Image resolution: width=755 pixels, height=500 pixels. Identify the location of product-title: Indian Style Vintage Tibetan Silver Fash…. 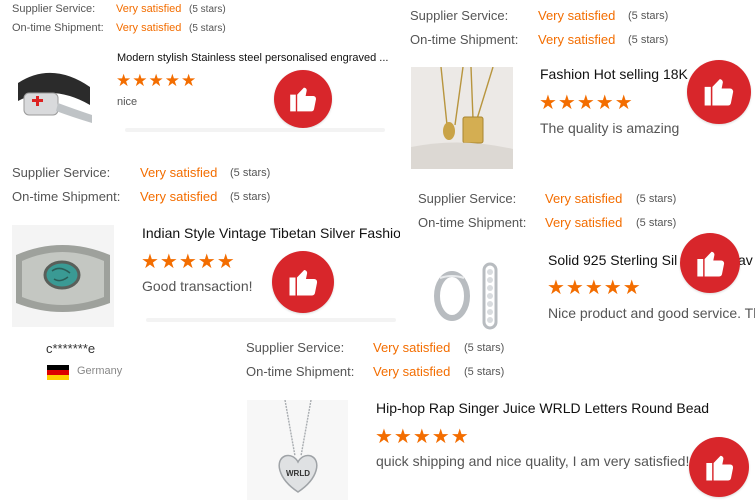
(271, 233).